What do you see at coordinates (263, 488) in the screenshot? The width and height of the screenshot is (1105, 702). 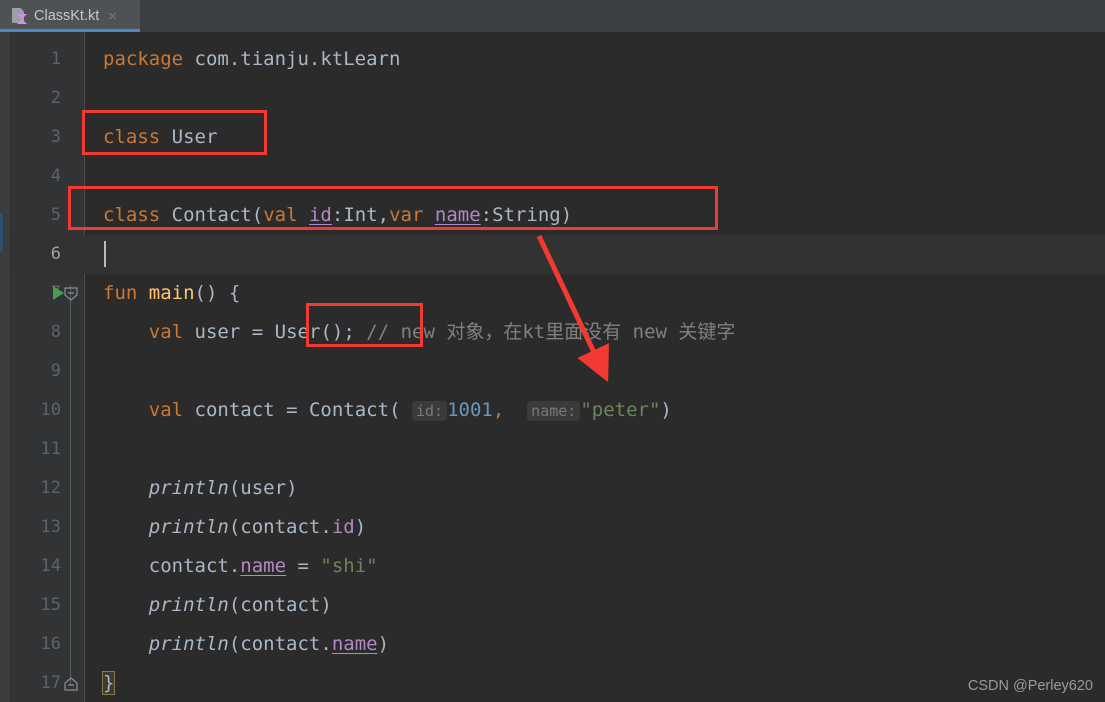 I see `token-var-user: user` at bounding box center [263, 488].